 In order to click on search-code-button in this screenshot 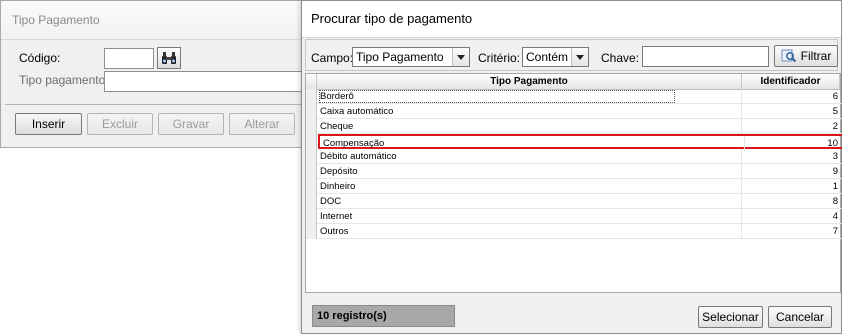, I will do `click(169, 58)`.